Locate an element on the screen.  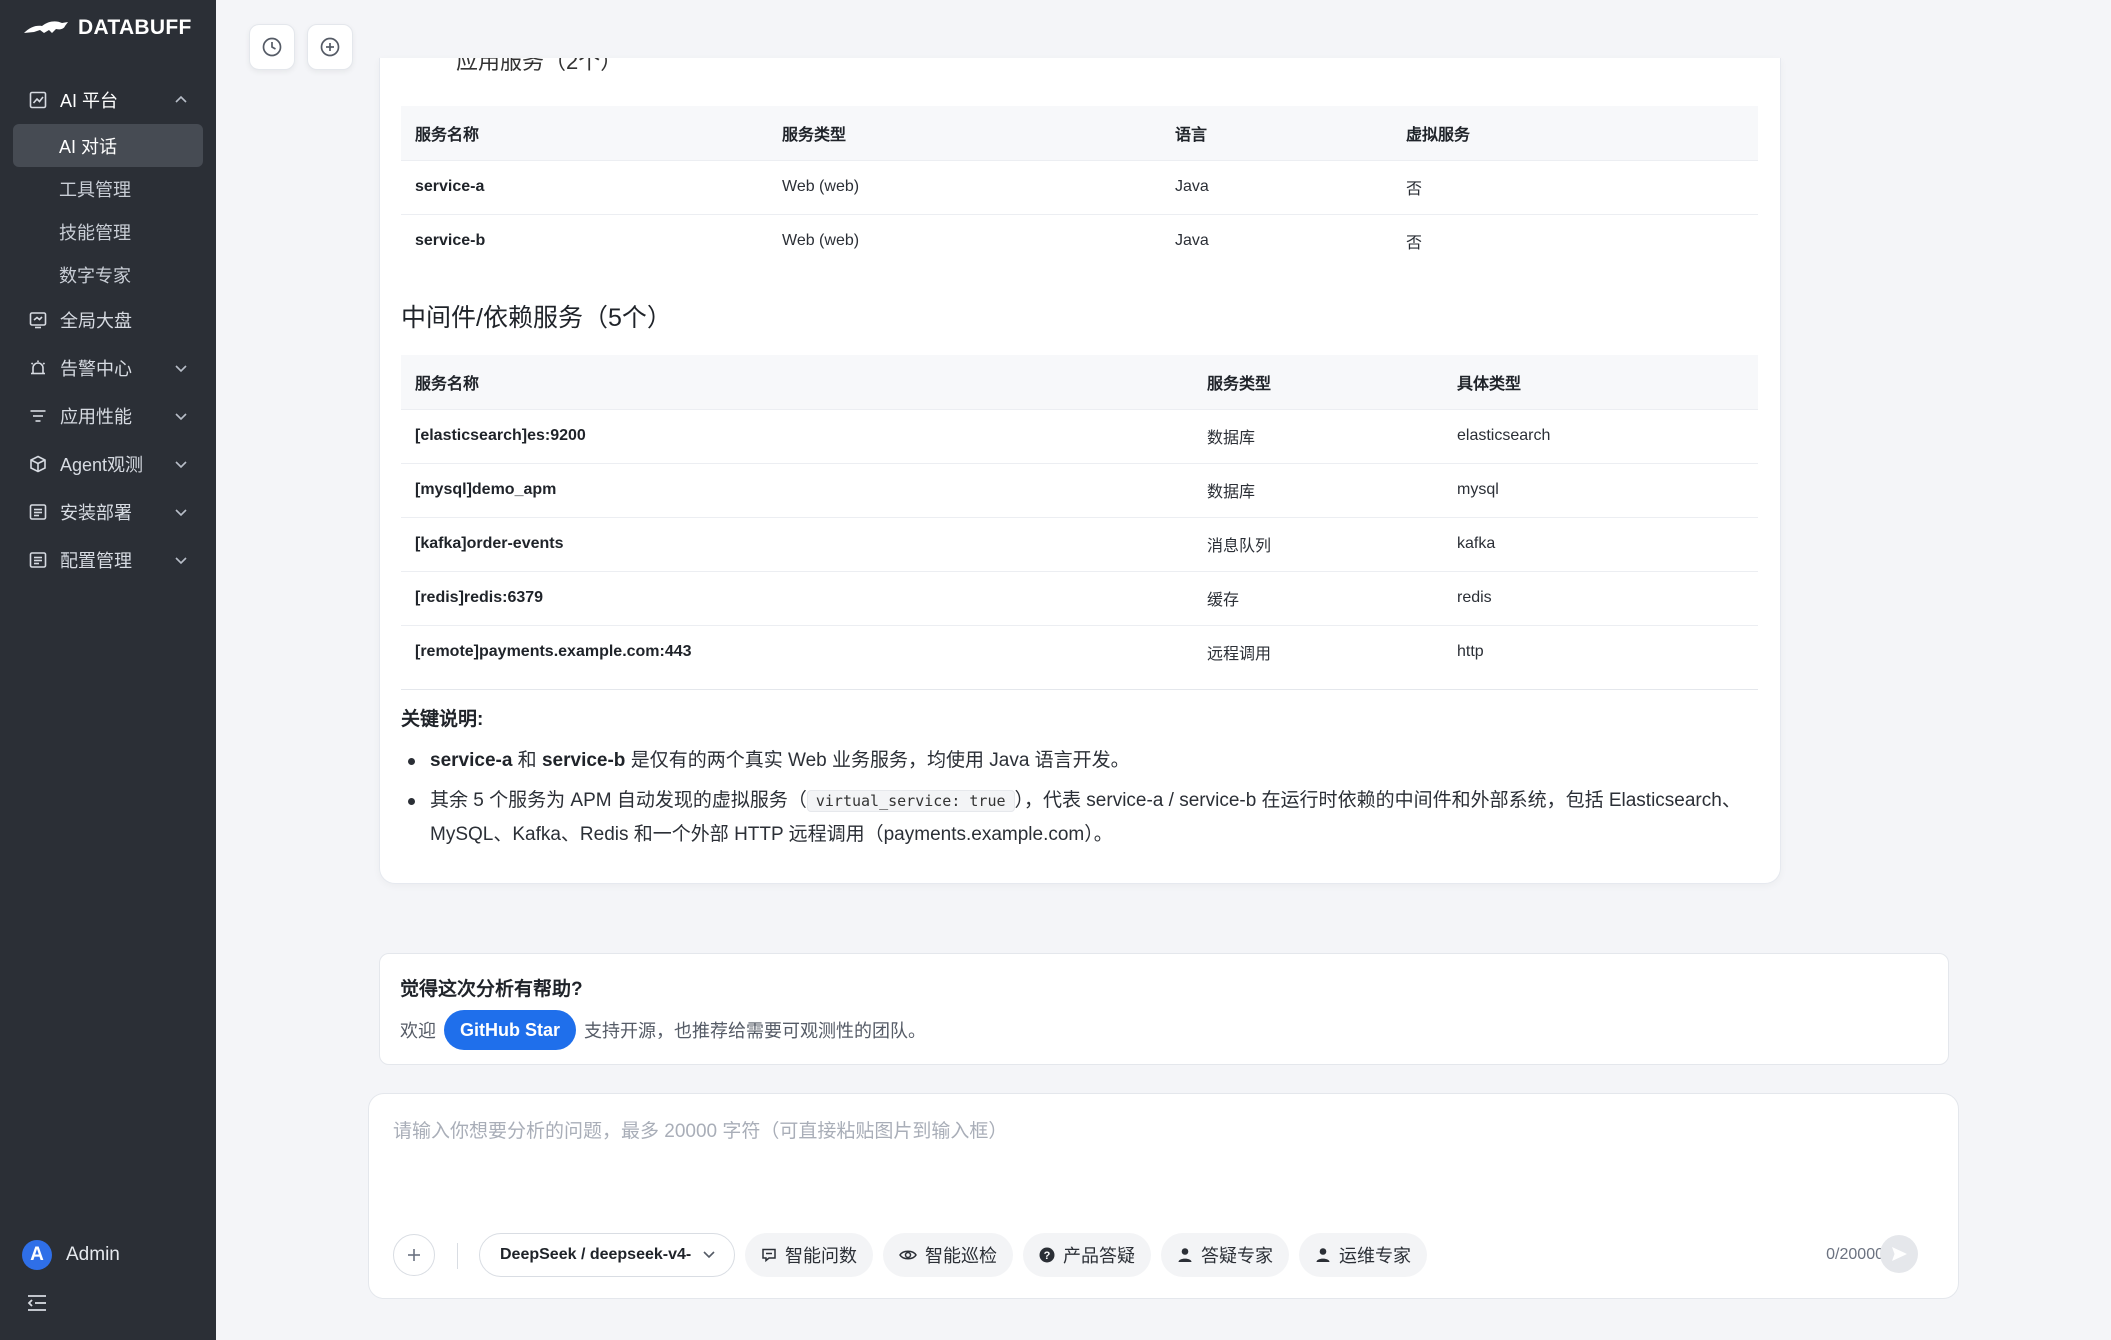
table-header-row: 服务名称 服务类型 具体类型 is located at coordinates (1079, 382).